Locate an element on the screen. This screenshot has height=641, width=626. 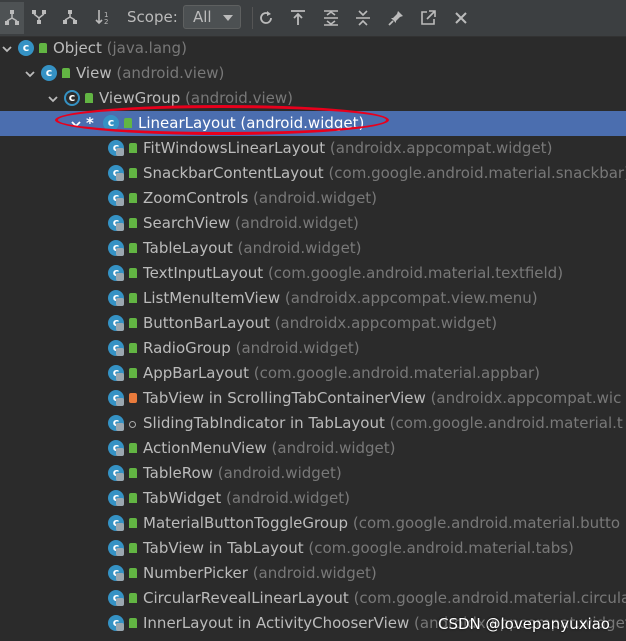
tree-row-label: ZoomControls (android.widget) is located at coordinates (260, 198).